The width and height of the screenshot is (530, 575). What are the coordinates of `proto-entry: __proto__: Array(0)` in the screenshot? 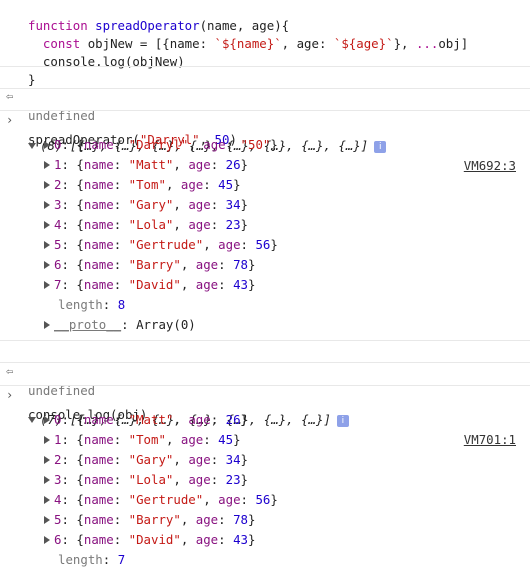 It's located at (120, 325).